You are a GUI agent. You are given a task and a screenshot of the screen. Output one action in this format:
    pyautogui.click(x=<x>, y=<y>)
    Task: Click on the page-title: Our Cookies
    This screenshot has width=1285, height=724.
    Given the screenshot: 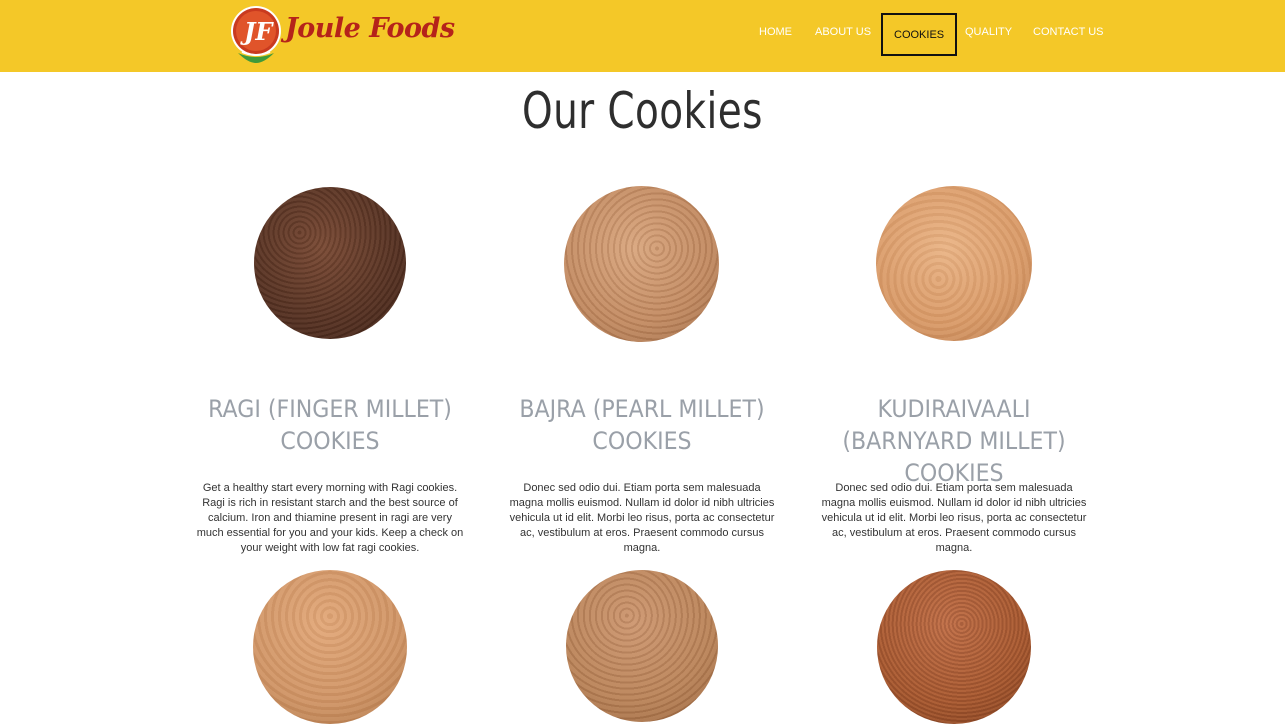 What is the action you would take?
    pyautogui.click(x=642, y=111)
    